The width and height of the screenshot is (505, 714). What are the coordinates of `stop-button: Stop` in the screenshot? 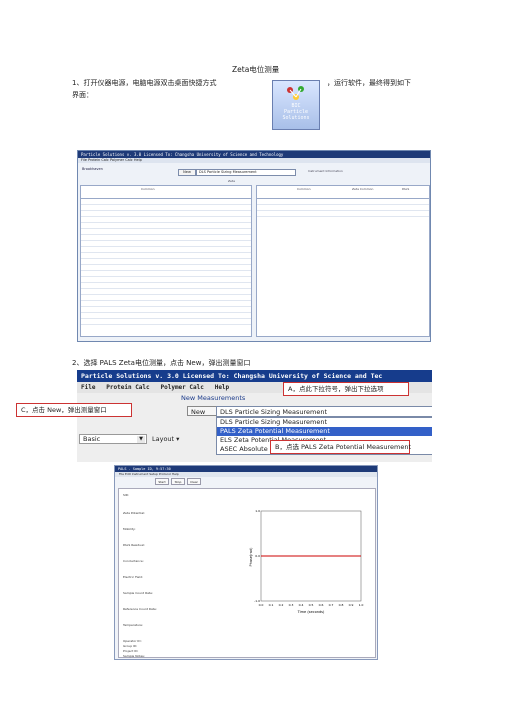 It's located at (178, 481).